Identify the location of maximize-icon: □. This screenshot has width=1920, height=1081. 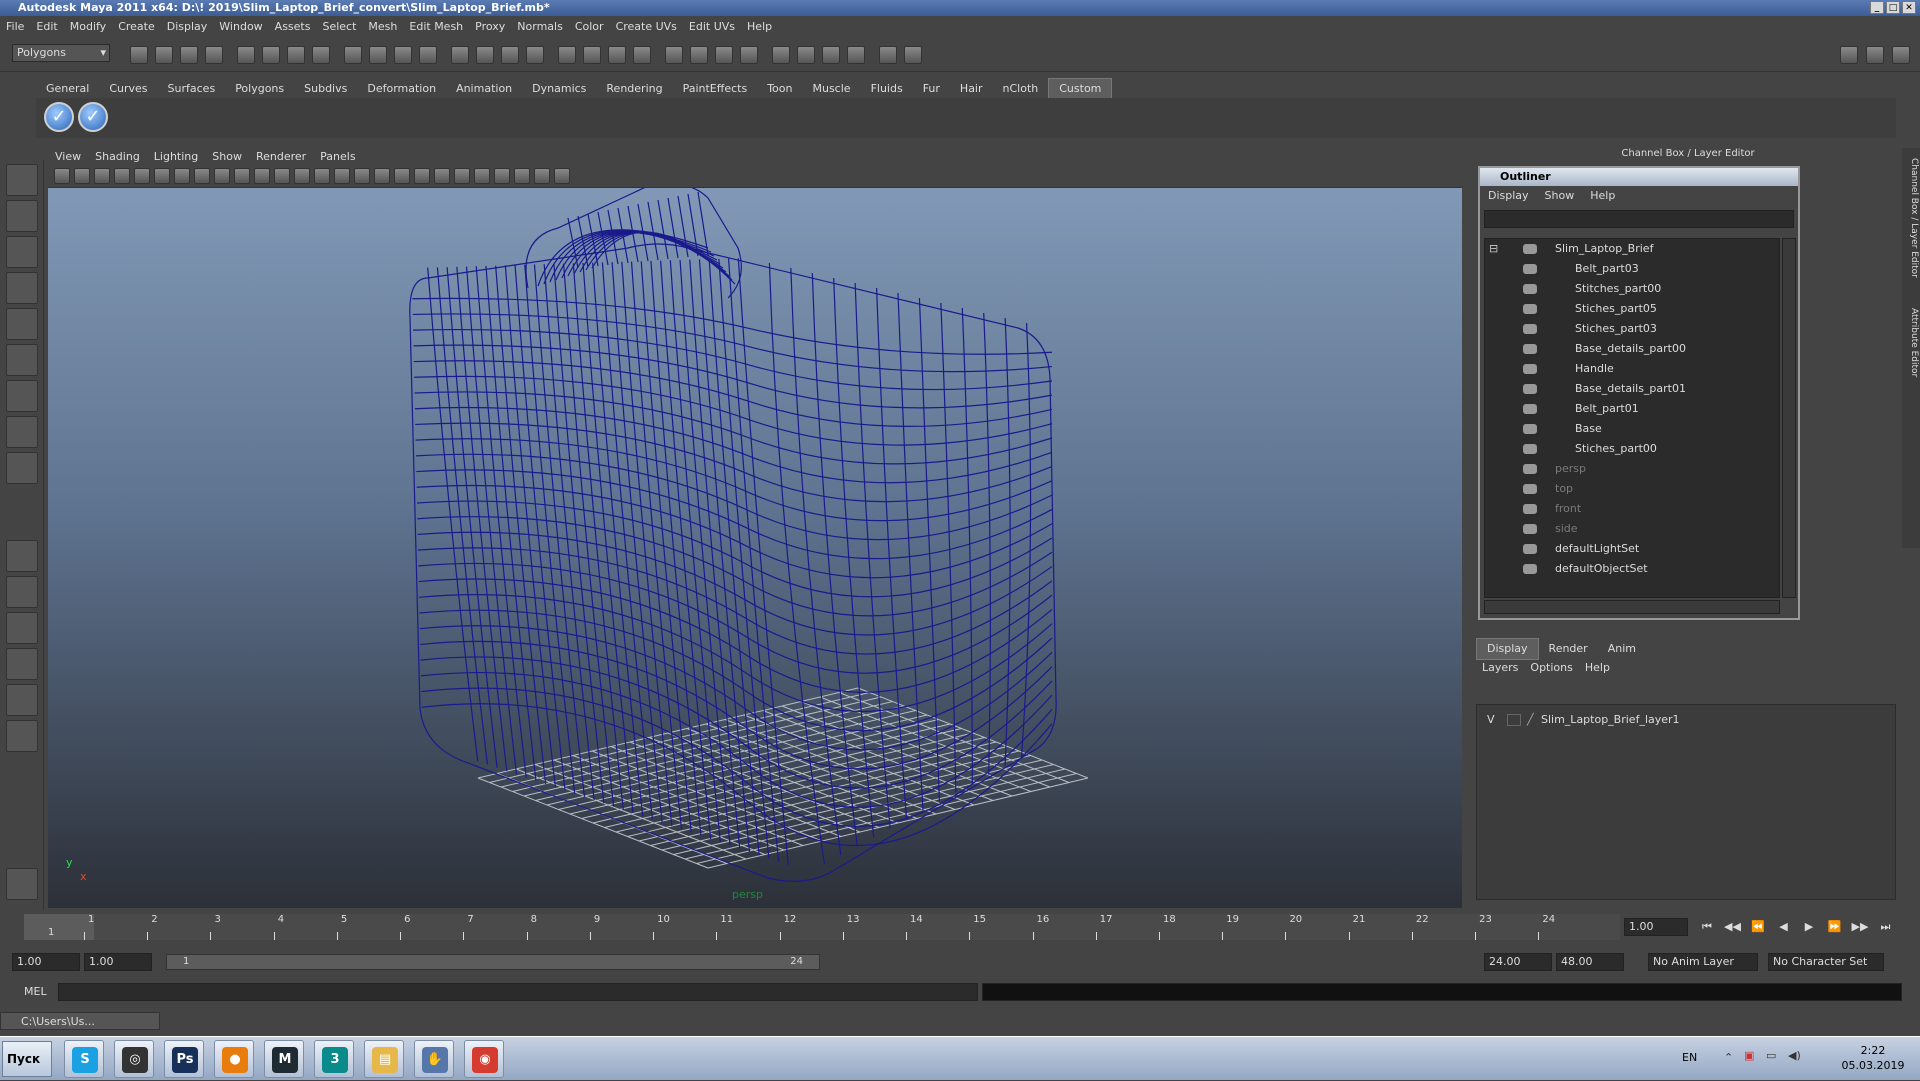
(1893, 7).